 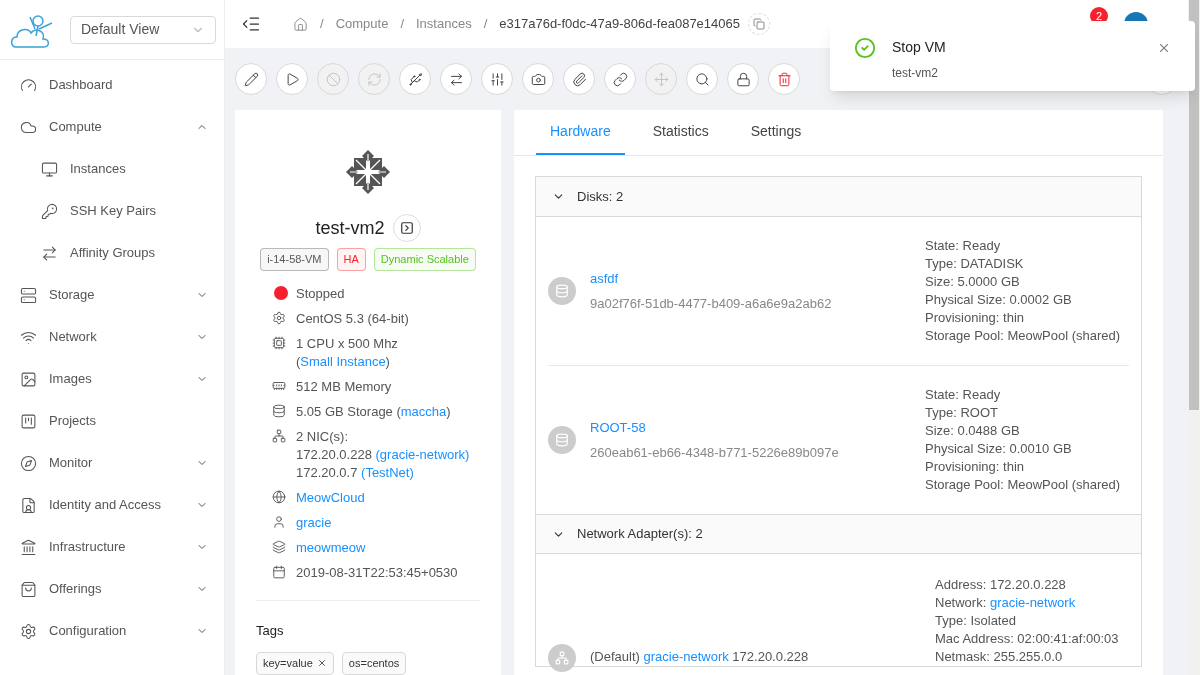 What do you see at coordinates (865, 48) in the screenshot?
I see `success-icon` at bounding box center [865, 48].